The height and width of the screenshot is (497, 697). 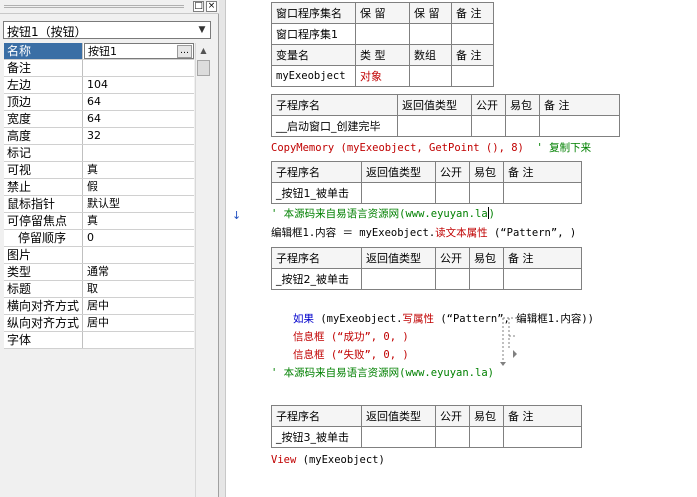 I want to click on property-name: 图片, so click(x=43, y=255).